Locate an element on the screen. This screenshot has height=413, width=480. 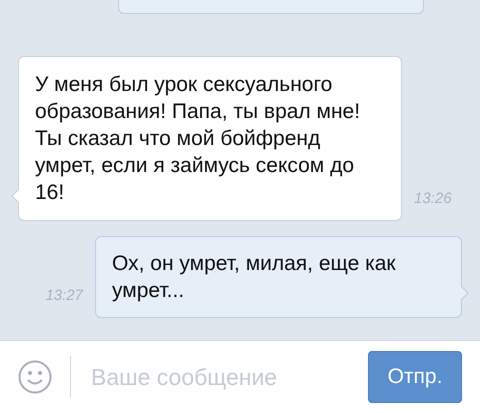
smiley-icon is located at coordinates (35, 377).